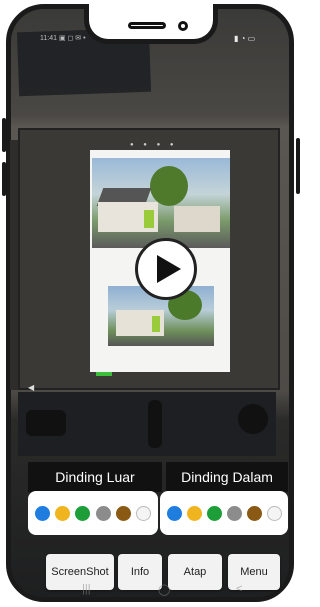 Image resolution: width=320 pixels, height=607 pixels. Describe the element at coordinates (169, 269) in the screenshot. I see `play-icon` at that location.